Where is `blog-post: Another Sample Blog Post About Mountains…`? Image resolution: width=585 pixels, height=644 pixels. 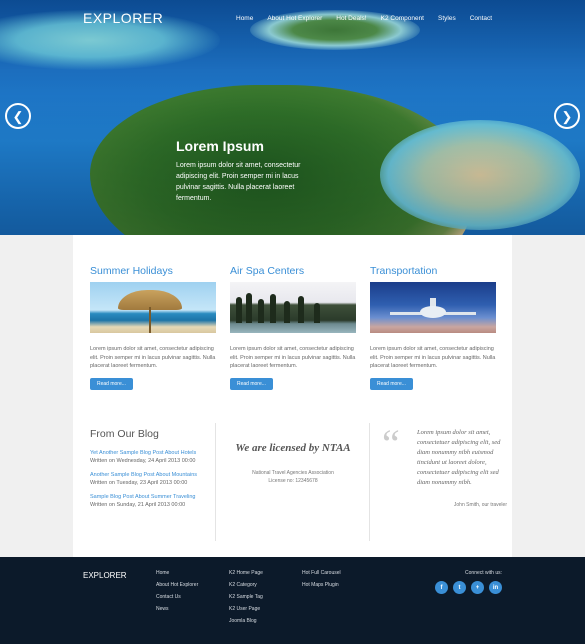 blog-post: Another Sample Blog Post About Mountains… is located at coordinates (155, 479).